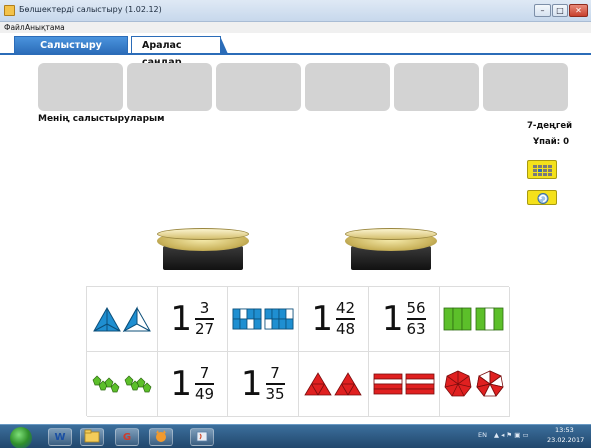 The width and height of the screenshot is (591, 448). I want to click on maximize-button: □, so click(560, 10).